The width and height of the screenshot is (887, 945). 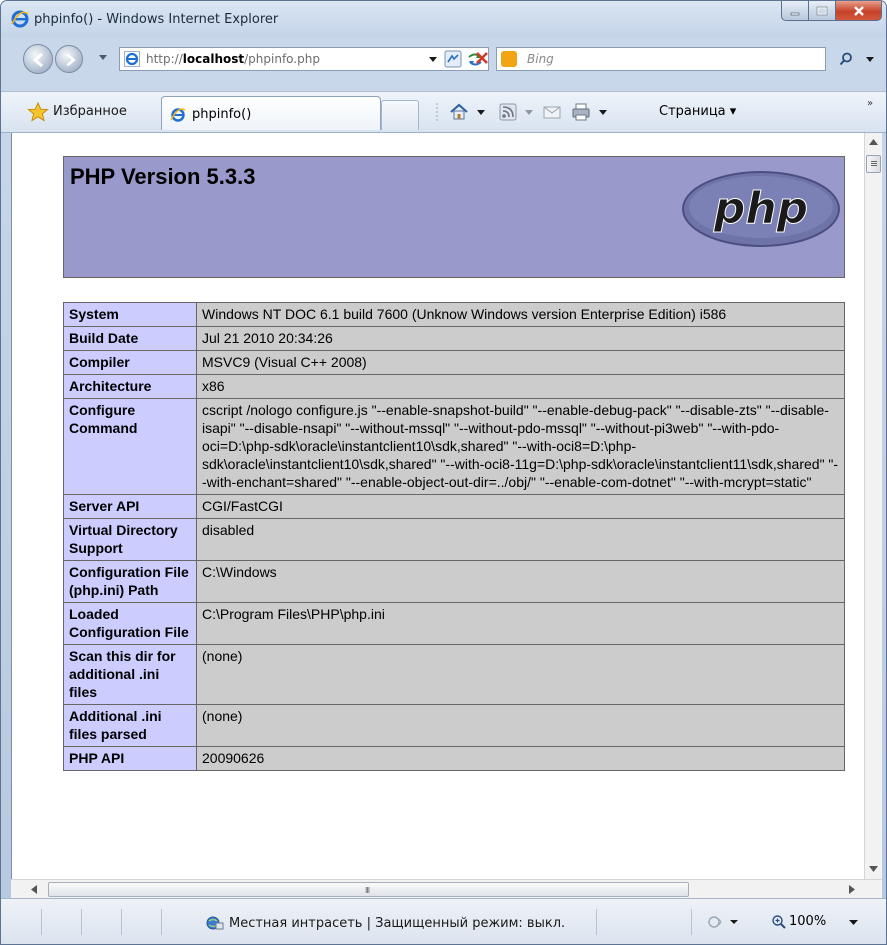 I want to click on compatibility-view-icon, so click(x=453, y=59).